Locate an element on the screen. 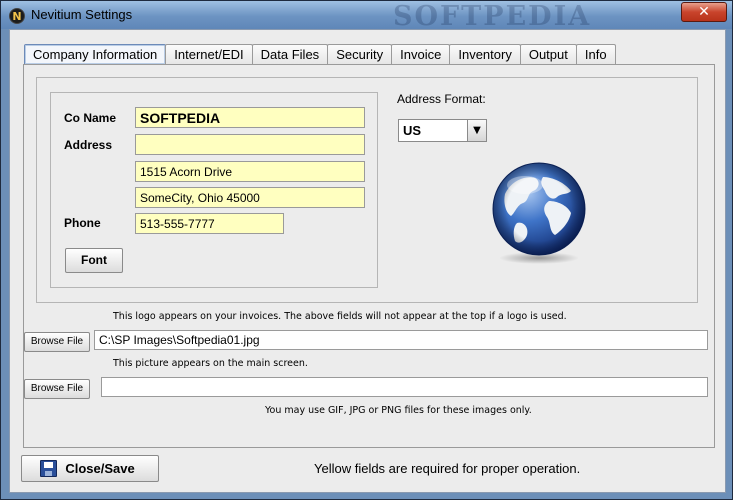  browse-picture-button: Browse File is located at coordinates (57, 389).